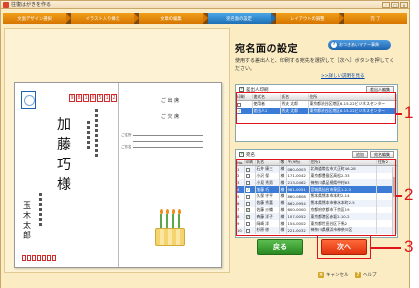  Describe the element at coordinates (409, 112) in the screenshot. I see `callout-number-1: 1` at that location.